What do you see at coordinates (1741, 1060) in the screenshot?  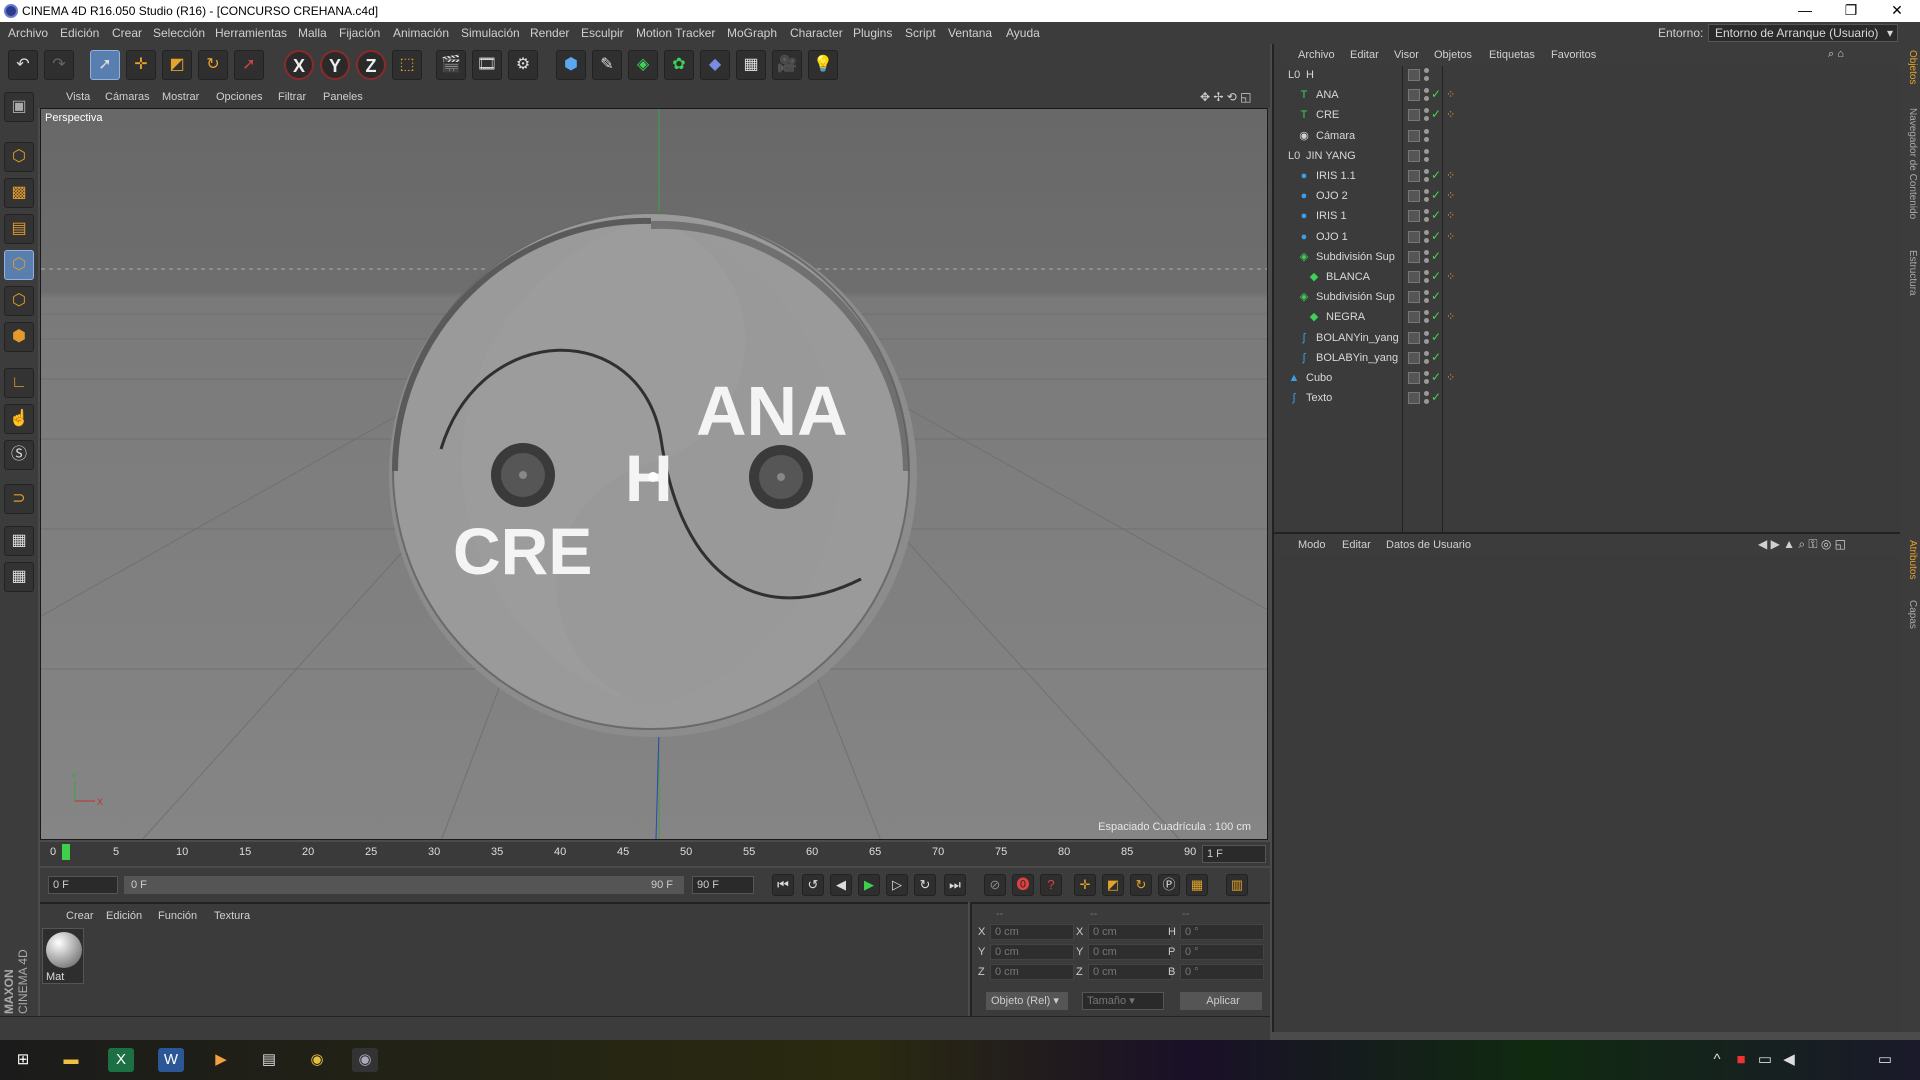 I see `tray-app-icon: ■` at bounding box center [1741, 1060].